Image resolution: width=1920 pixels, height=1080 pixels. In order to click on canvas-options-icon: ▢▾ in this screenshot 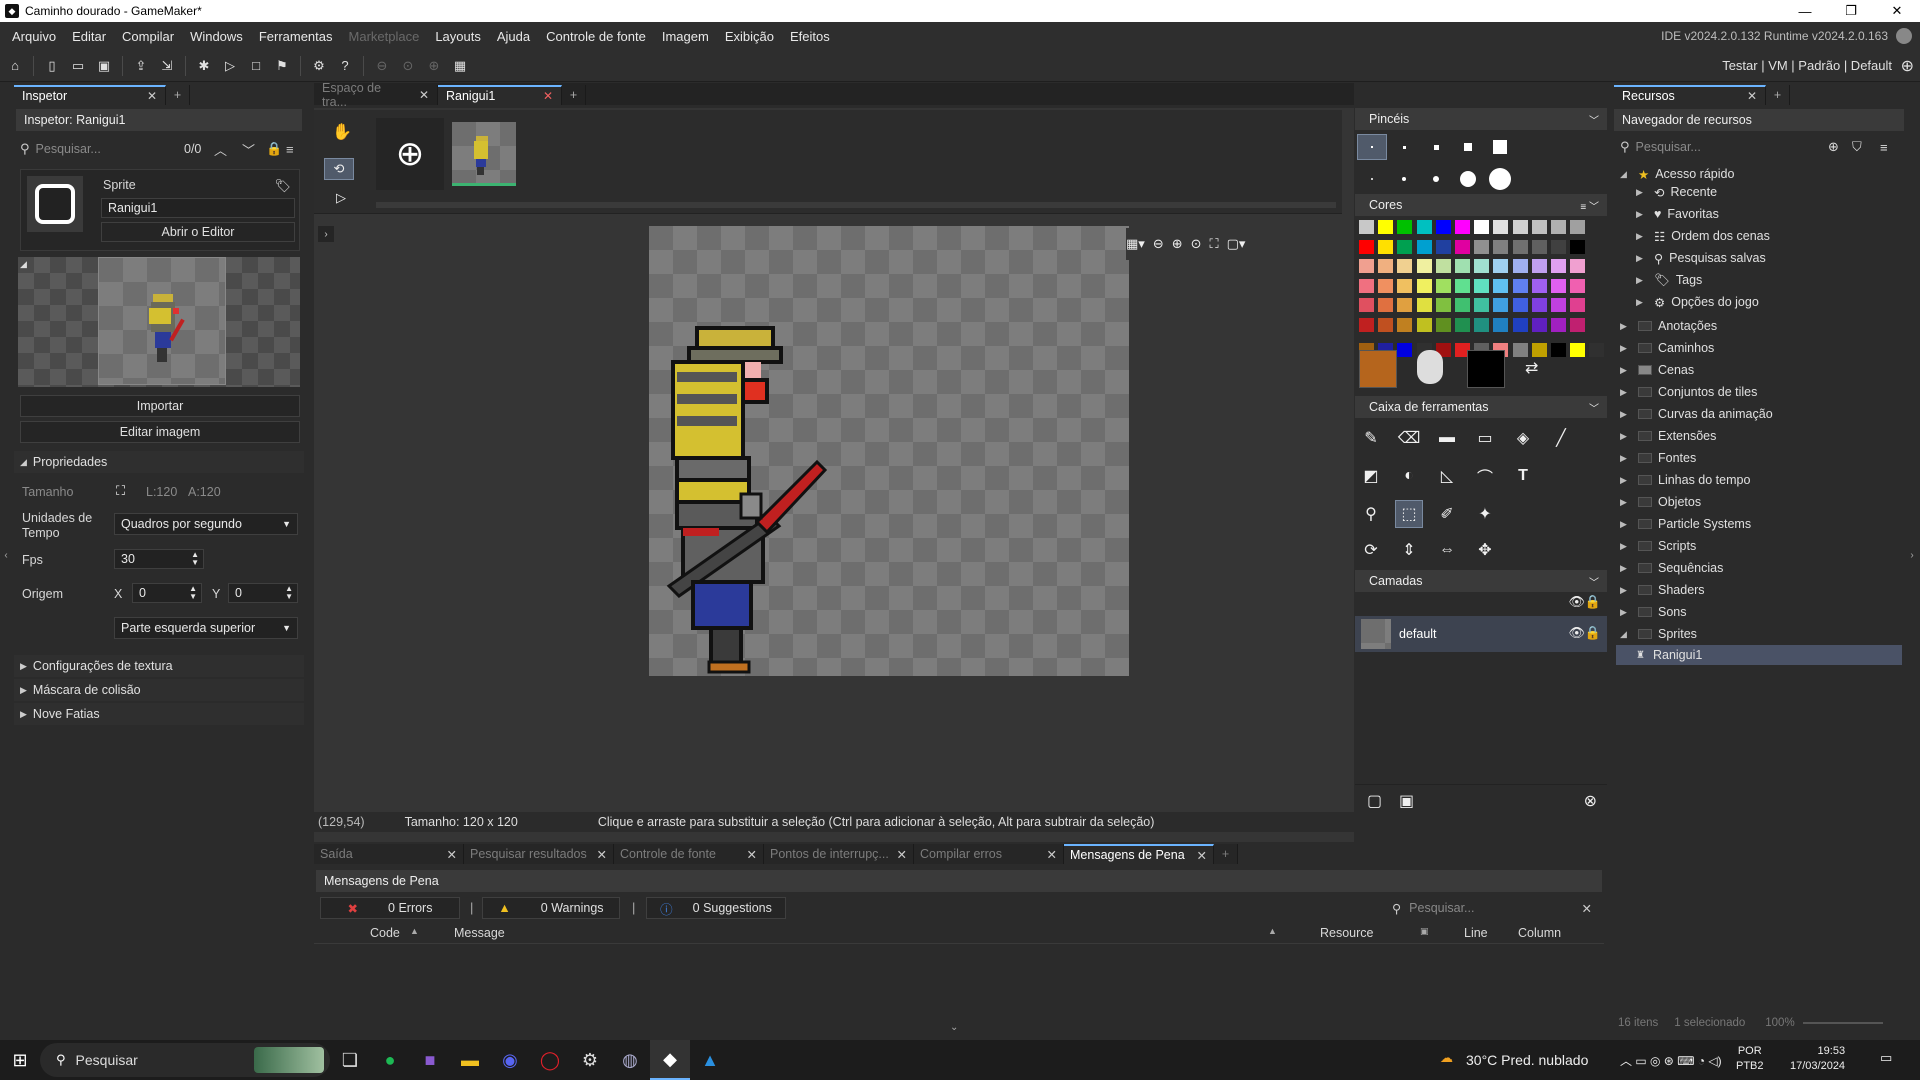, I will do `click(1236, 244)`.